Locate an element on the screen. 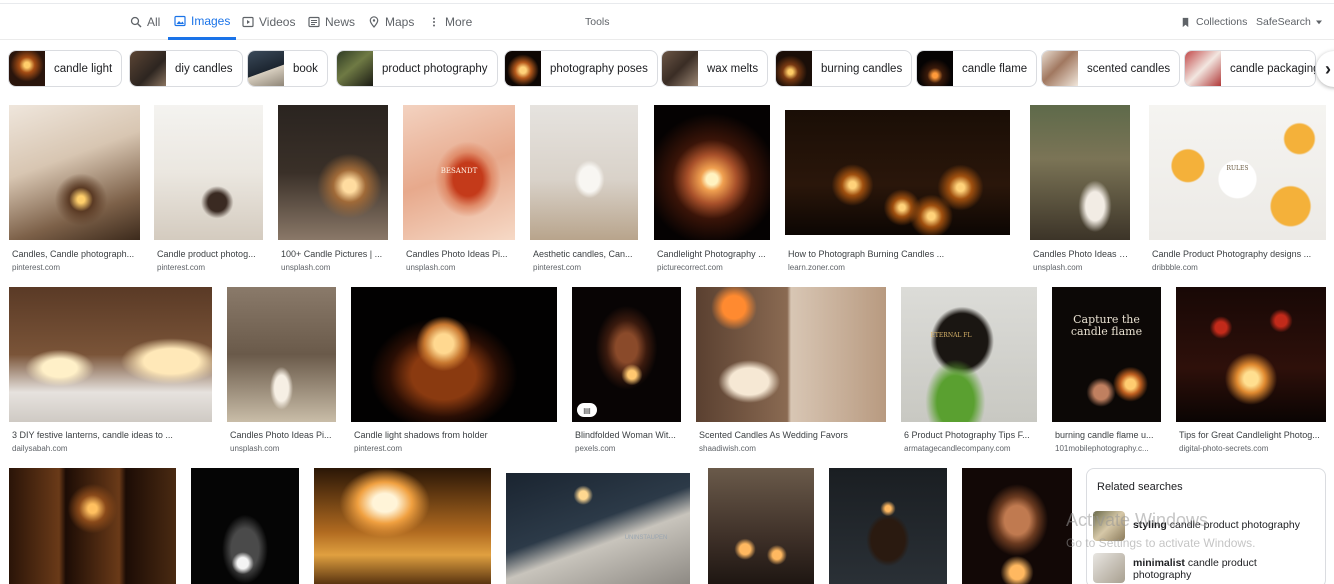 This screenshot has width=1334, height=584. jar-label-text: BESANDT is located at coordinates (459, 171).